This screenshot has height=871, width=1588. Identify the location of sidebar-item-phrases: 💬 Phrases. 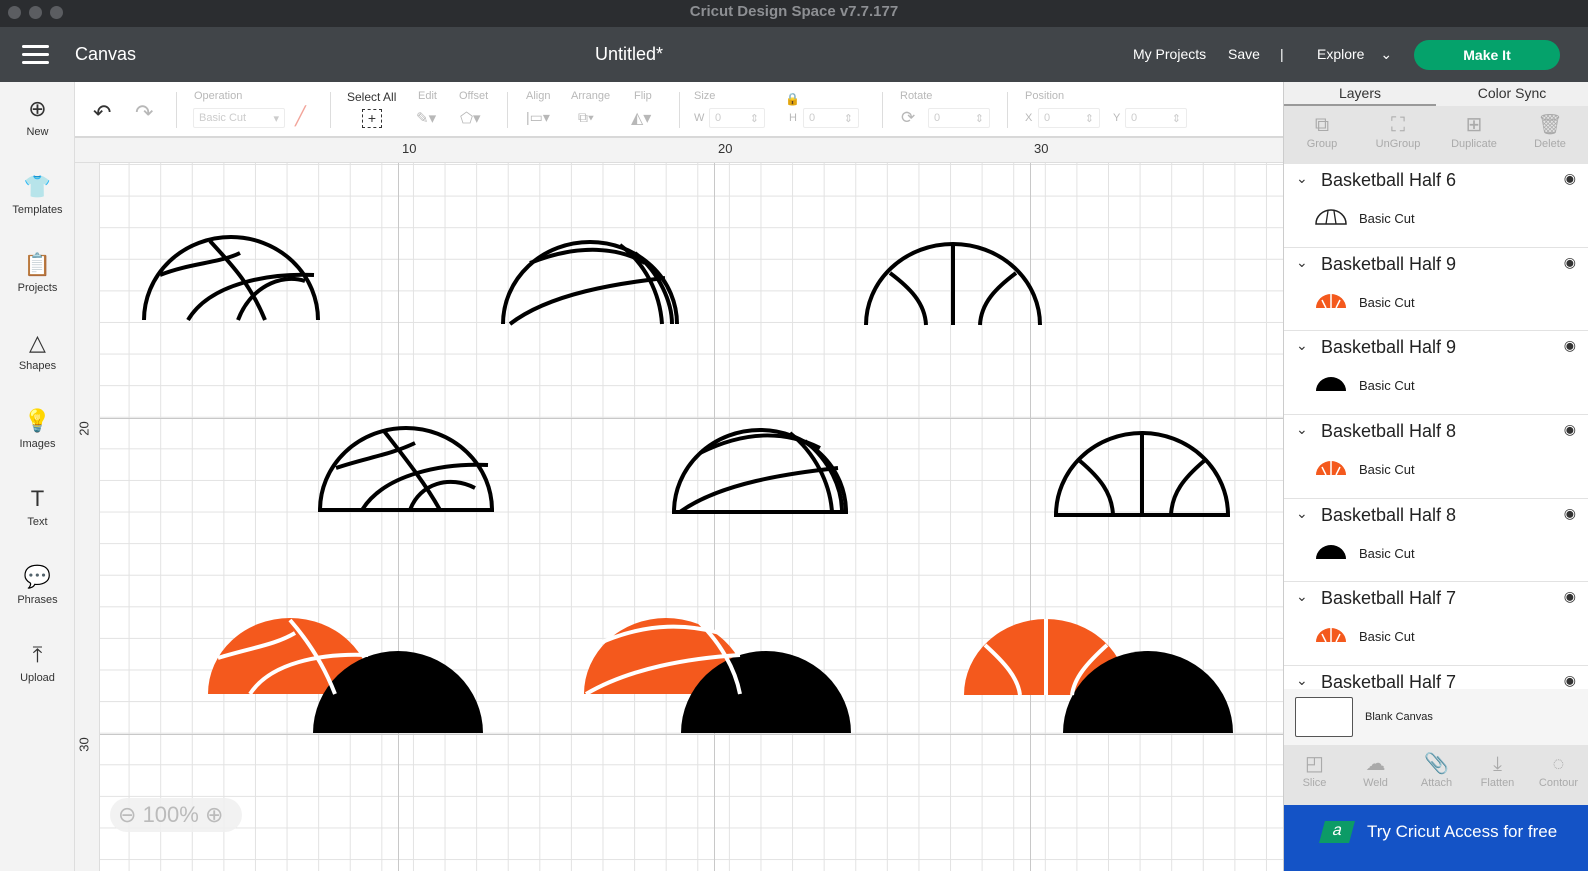
(37, 585).